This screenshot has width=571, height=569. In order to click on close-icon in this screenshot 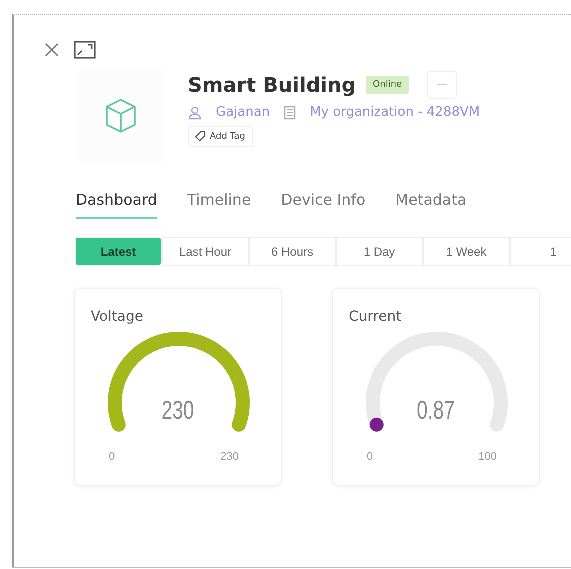, I will do `click(52, 50)`.